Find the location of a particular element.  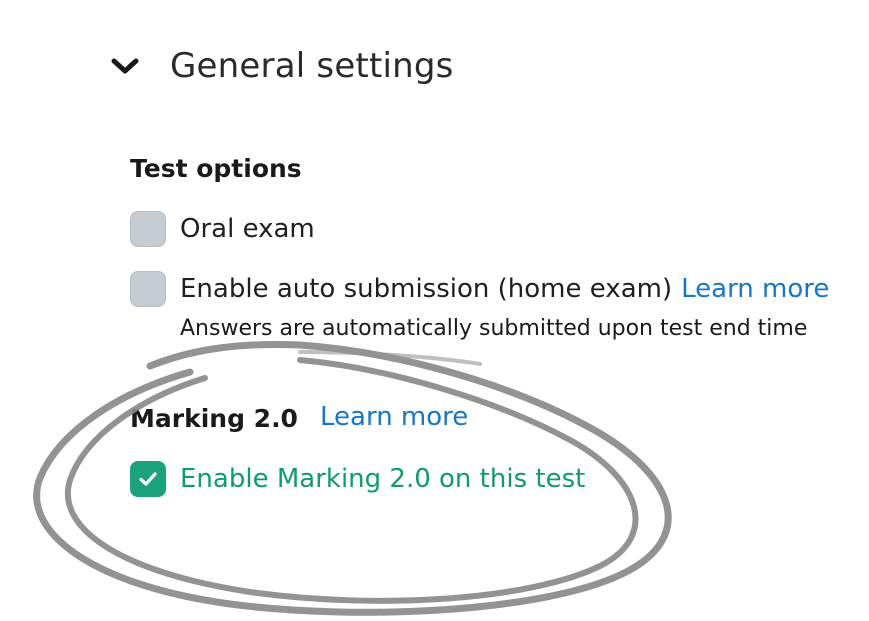

auto-submission-learn-more-link: Learn more is located at coordinates (755, 289).